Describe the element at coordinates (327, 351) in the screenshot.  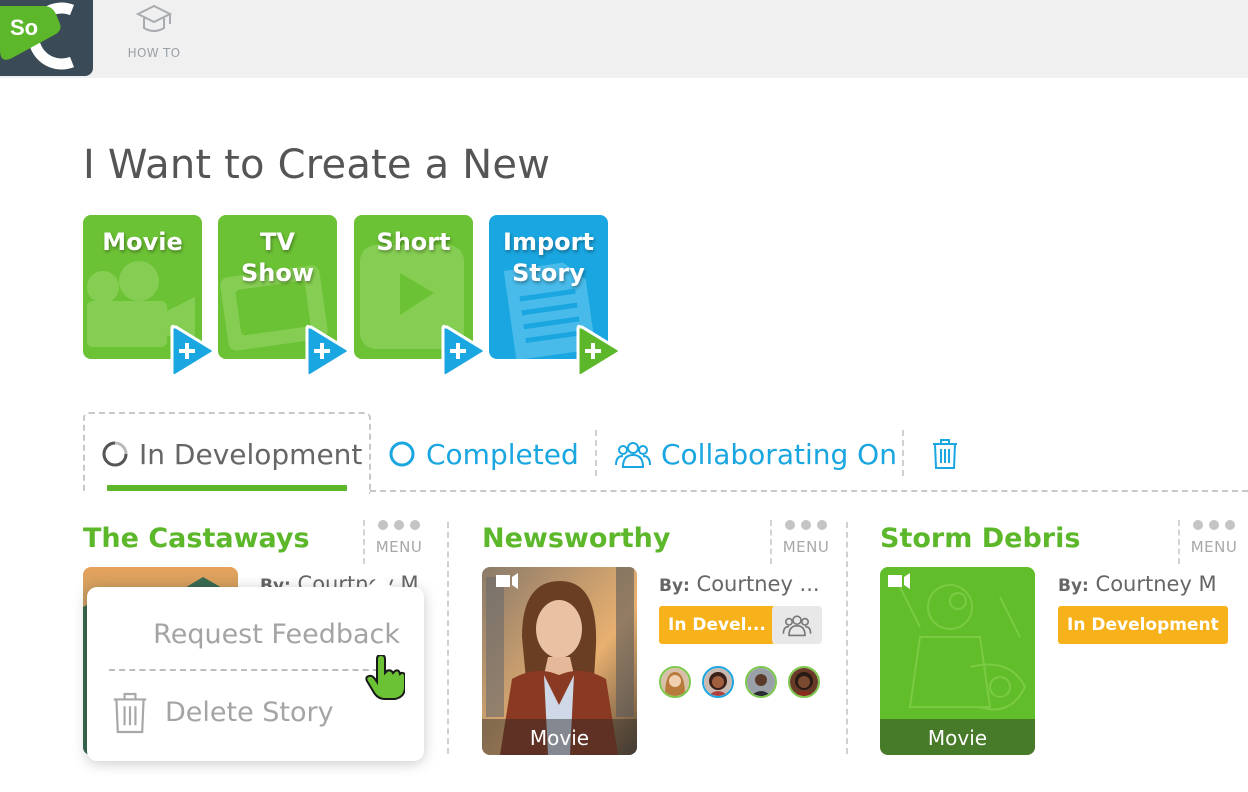
I see `add-tv-show-button` at that location.